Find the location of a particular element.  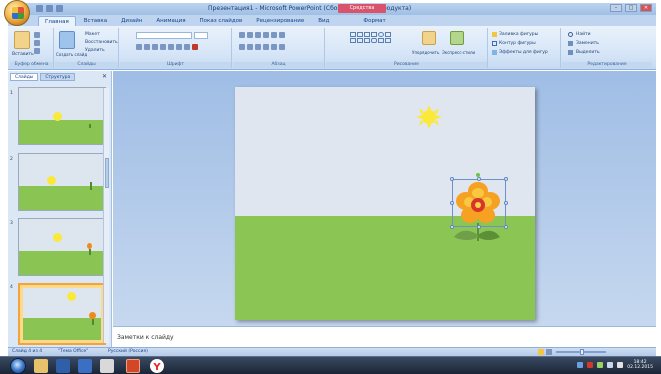

close-button: ✕ is located at coordinates (646, 8).